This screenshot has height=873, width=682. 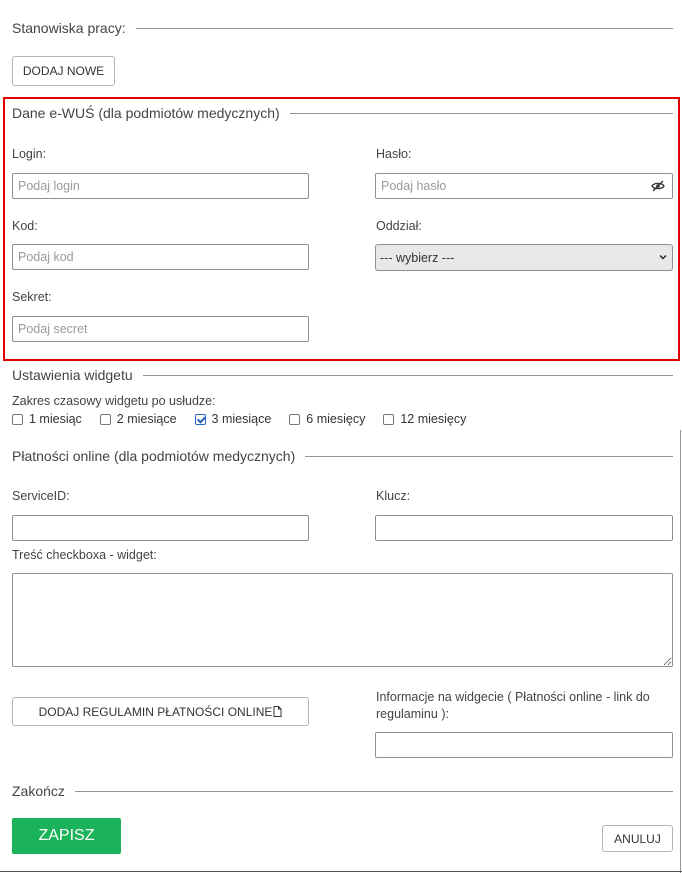 What do you see at coordinates (160, 186) in the screenshot?
I see `login-field` at bounding box center [160, 186].